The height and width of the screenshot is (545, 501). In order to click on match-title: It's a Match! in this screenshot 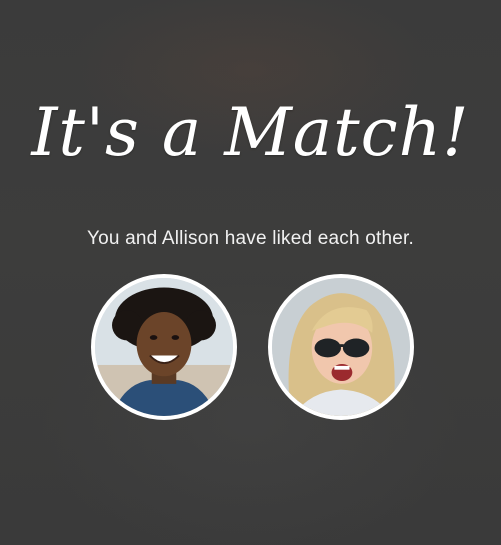, I will do `click(250, 132)`.